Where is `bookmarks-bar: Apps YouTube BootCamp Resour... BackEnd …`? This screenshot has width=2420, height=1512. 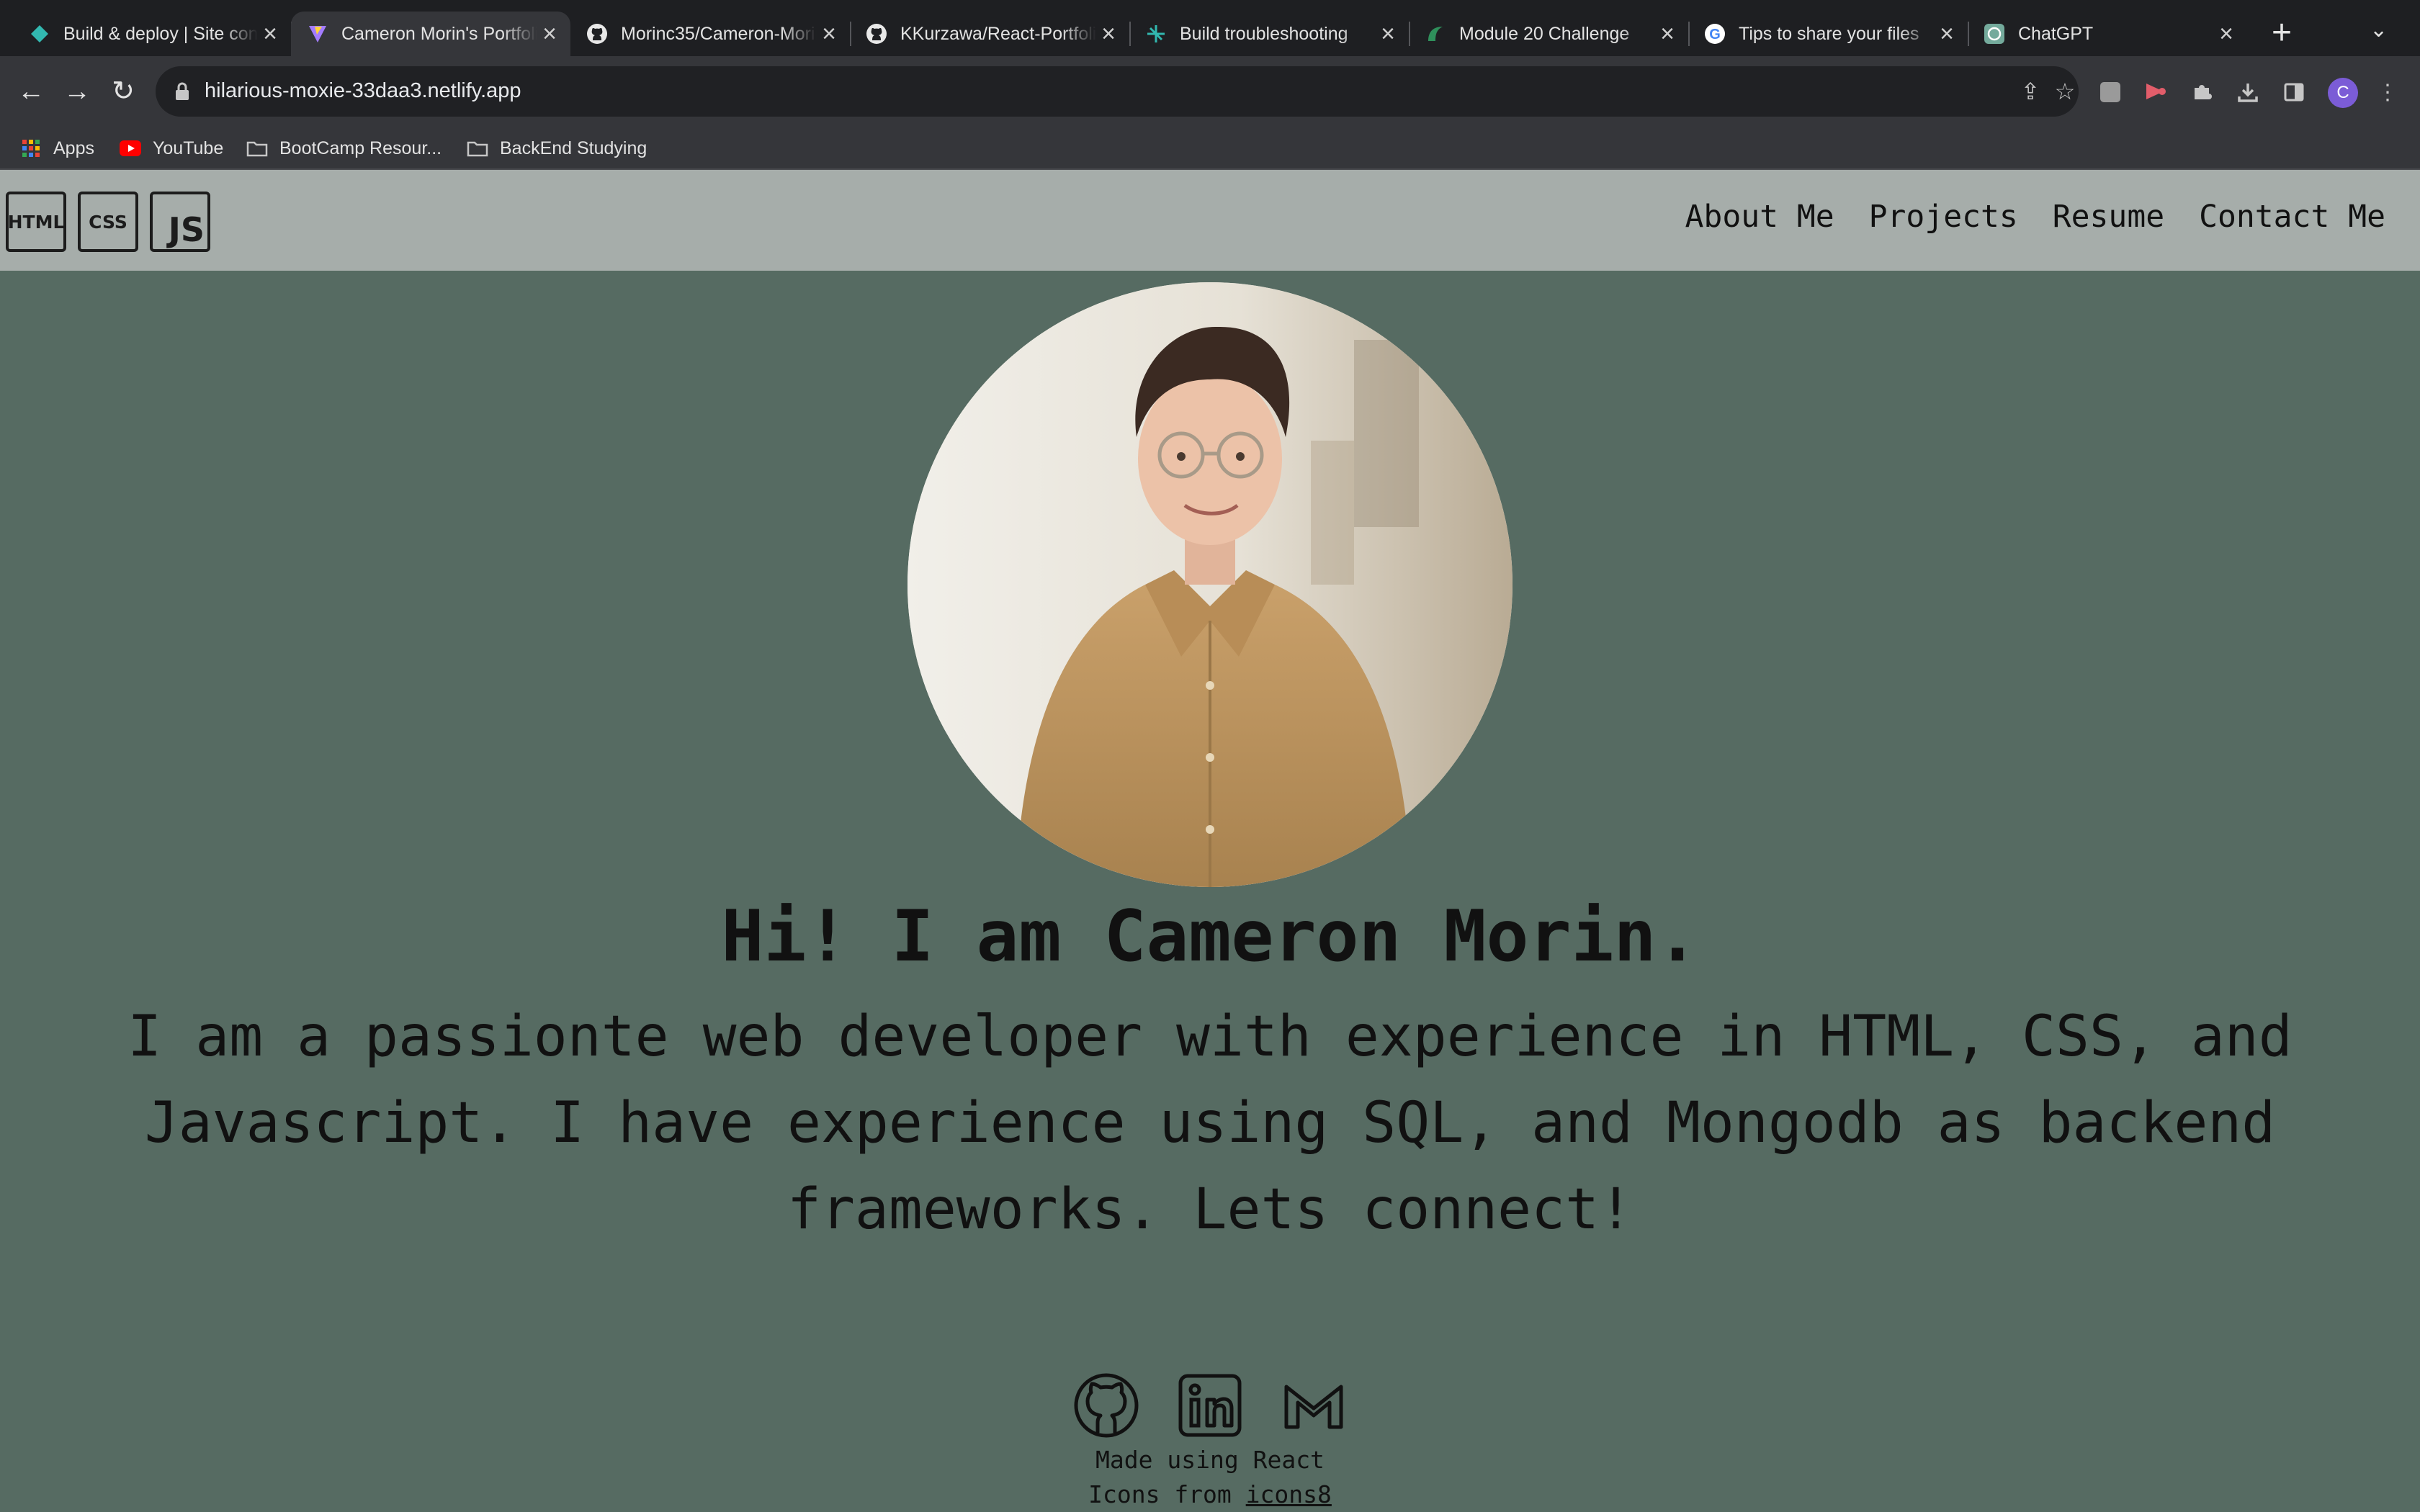 bookmarks-bar: Apps YouTube BootCamp Resour... BackEnd … is located at coordinates (1210, 148).